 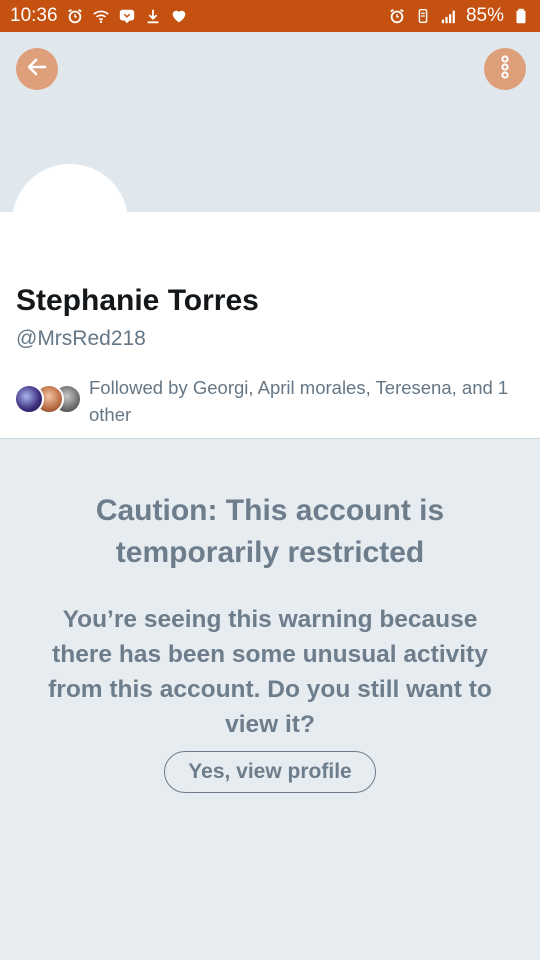 What do you see at coordinates (484, 15) in the screenshot?
I see `battery-percent: 85%` at bounding box center [484, 15].